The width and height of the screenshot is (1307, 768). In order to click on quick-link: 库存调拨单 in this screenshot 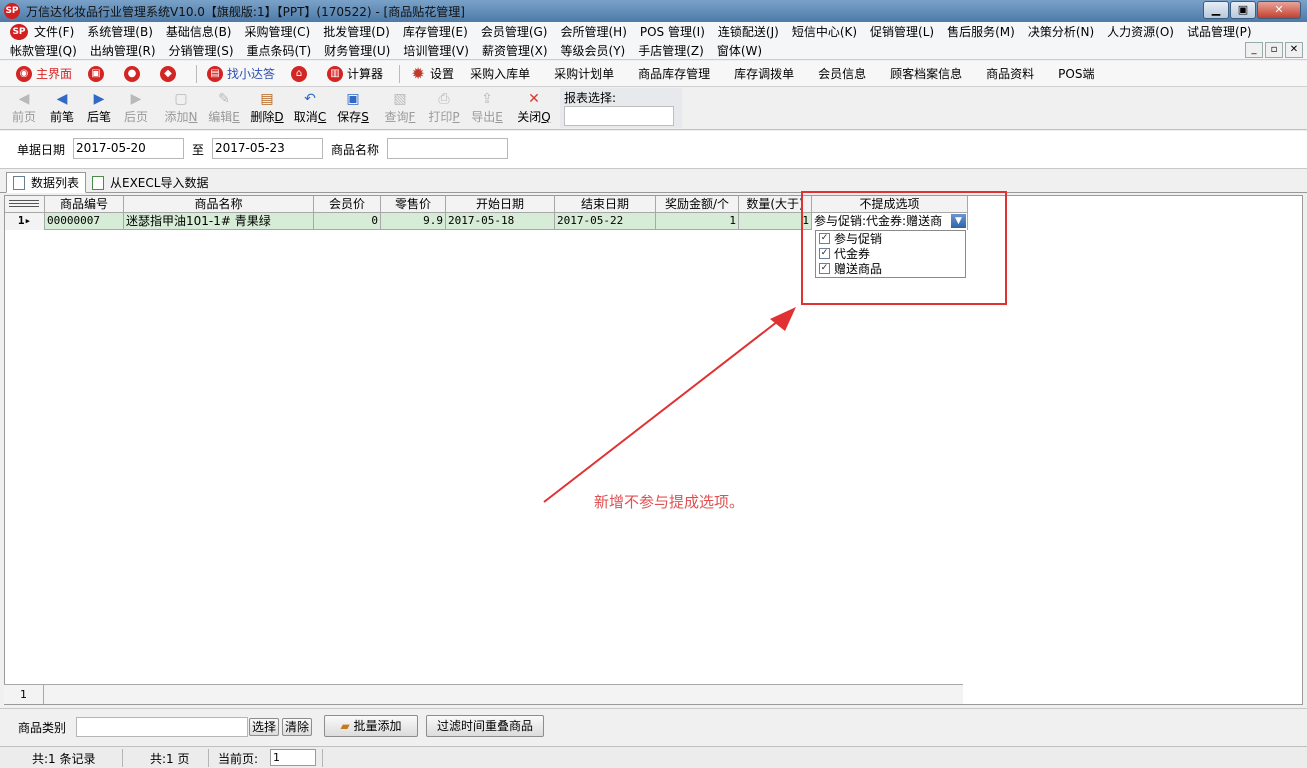, I will do `click(764, 73)`.